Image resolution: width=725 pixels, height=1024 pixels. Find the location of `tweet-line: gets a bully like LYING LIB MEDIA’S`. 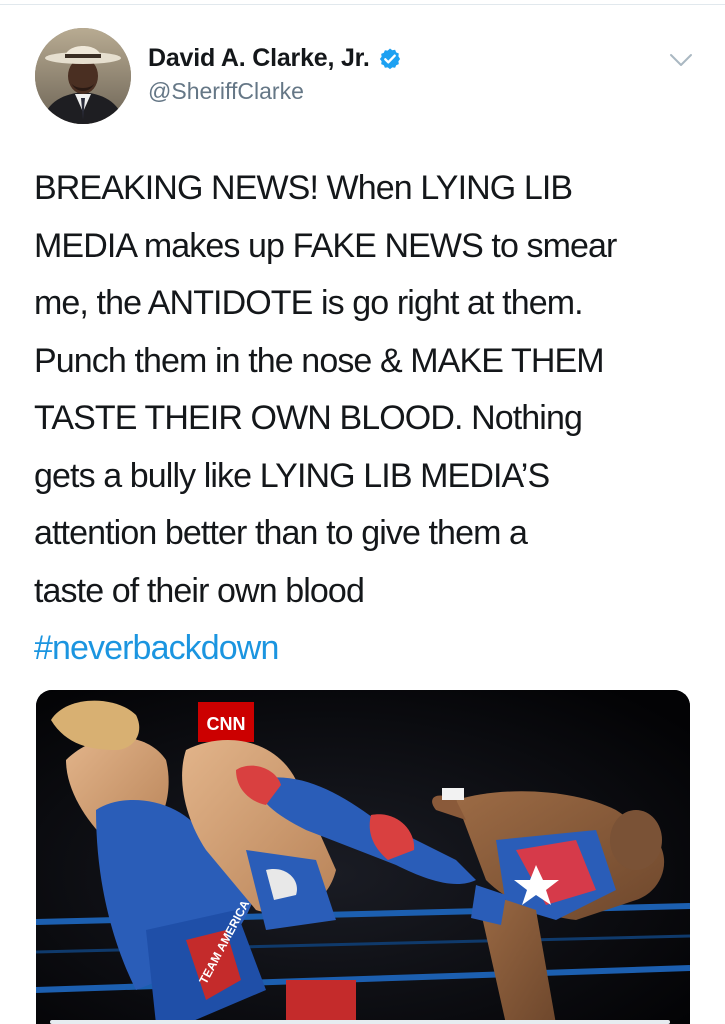

tweet-line: gets a bully like LYING LIB MEDIA’S is located at coordinates (292, 475).